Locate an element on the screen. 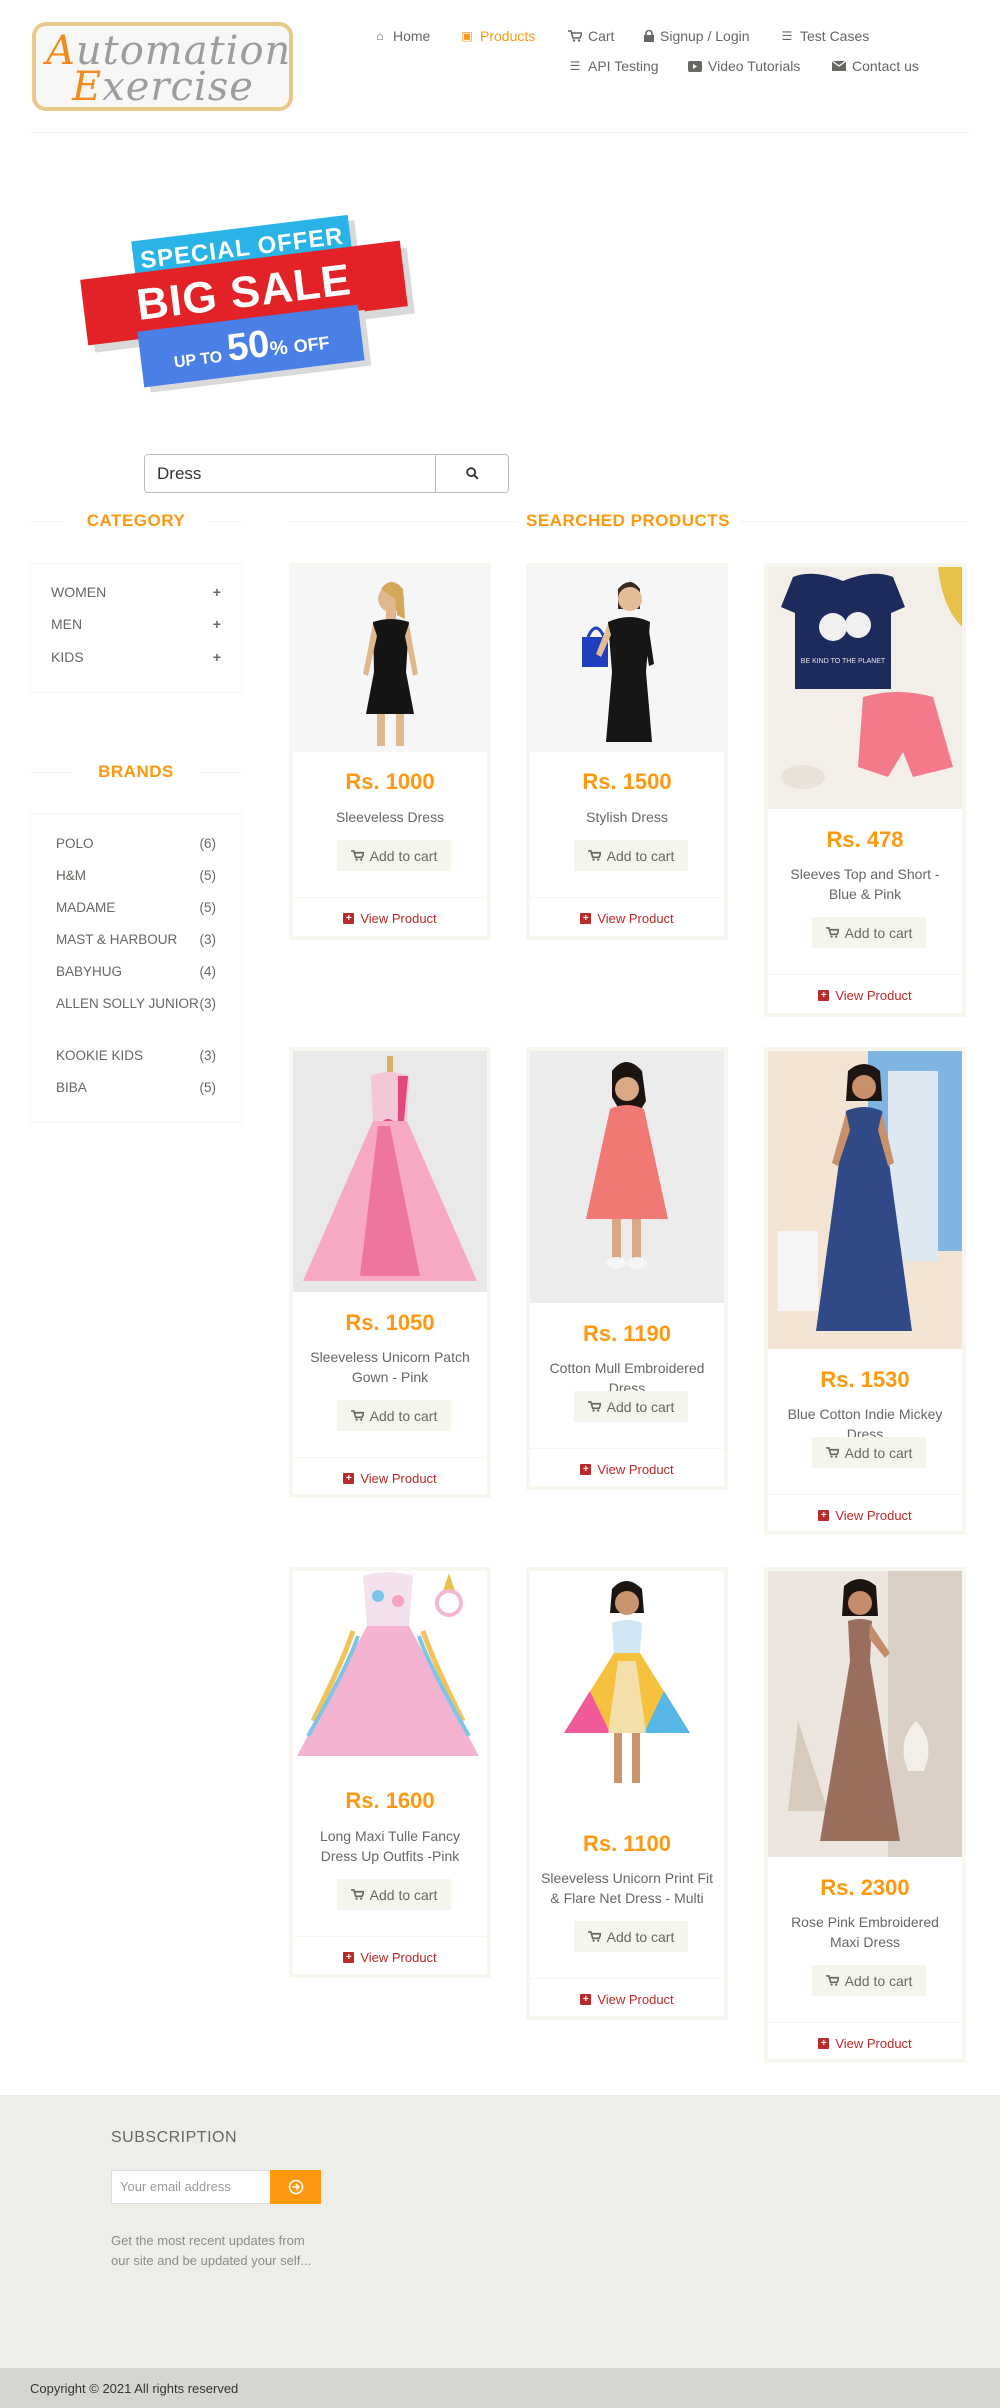  nav-api-testing: ☰ API Testing is located at coordinates (613, 66).